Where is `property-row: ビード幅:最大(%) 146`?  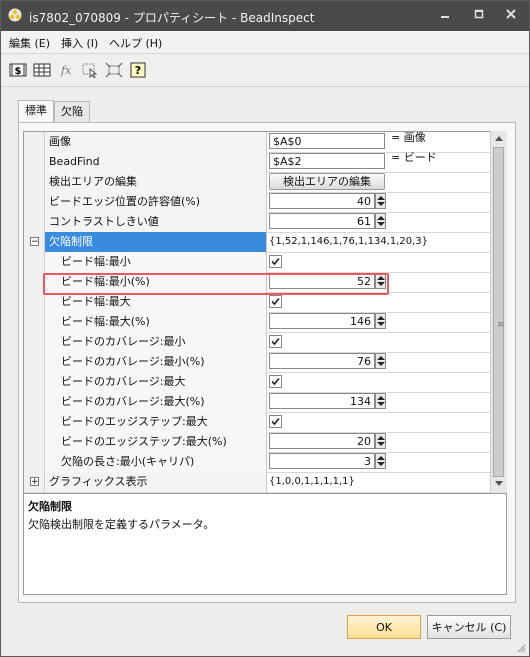
property-row: ビード幅:最大(%) 146 is located at coordinates (257, 322).